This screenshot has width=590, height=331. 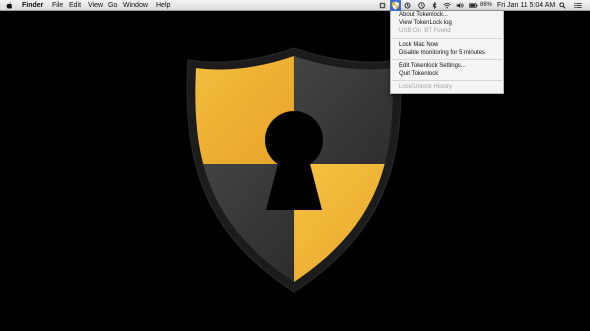 What do you see at coordinates (434, 5) in the screenshot?
I see `bluetooth-icon` at bounding box center [434, 5].